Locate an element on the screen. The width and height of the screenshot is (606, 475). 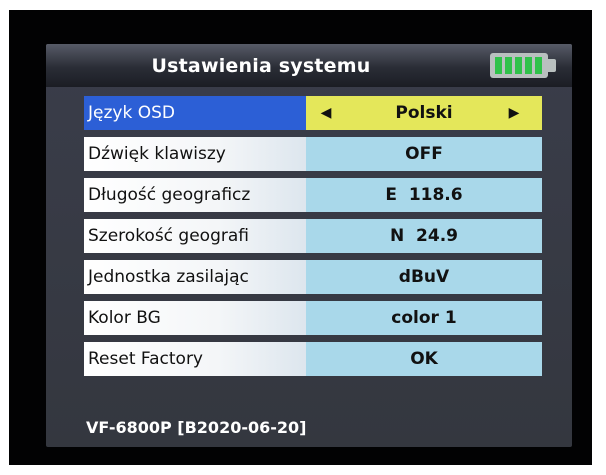
setting-label: Język OSD is located at coordinates (195, 113).